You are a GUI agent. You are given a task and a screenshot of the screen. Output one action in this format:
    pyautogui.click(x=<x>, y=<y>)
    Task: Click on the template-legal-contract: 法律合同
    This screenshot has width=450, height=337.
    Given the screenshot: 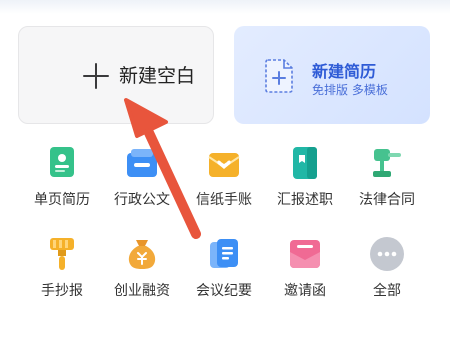 What is the action you would take?
    pyautogui.click(x=387, y=179)
    